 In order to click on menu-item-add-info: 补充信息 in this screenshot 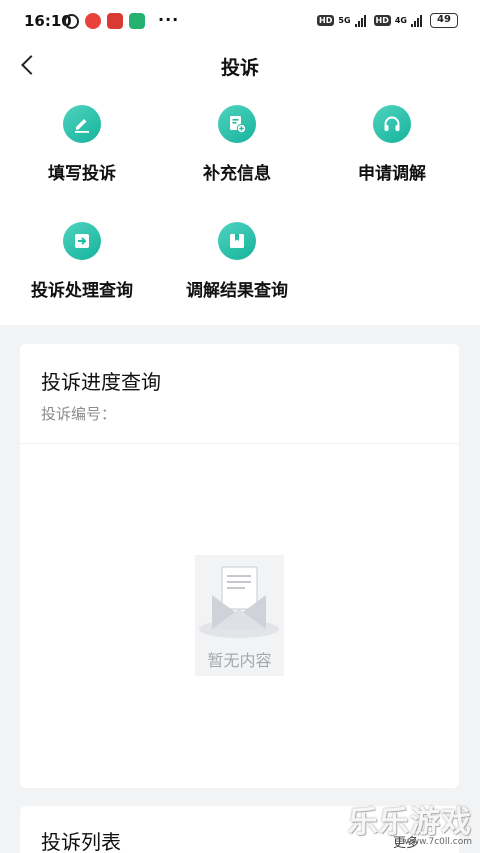, I will do `click(237, 144)`.